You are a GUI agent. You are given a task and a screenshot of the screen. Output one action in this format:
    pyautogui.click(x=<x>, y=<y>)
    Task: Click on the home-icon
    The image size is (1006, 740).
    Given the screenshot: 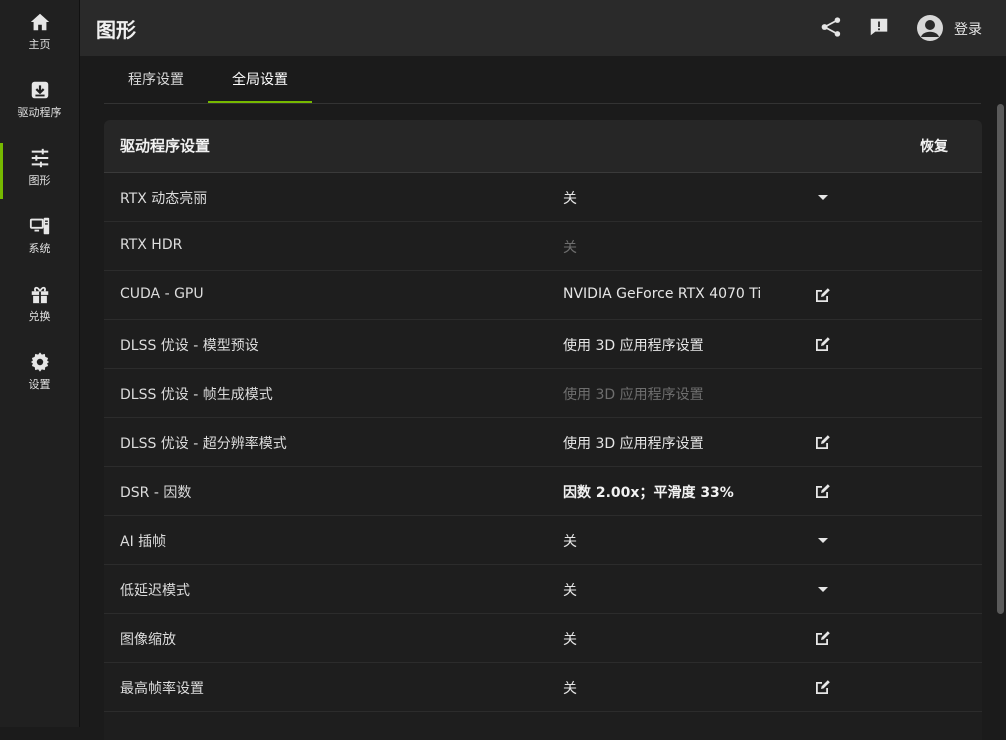 What is the action you would take?
    pyautogui.click(x=39, y=22)
    